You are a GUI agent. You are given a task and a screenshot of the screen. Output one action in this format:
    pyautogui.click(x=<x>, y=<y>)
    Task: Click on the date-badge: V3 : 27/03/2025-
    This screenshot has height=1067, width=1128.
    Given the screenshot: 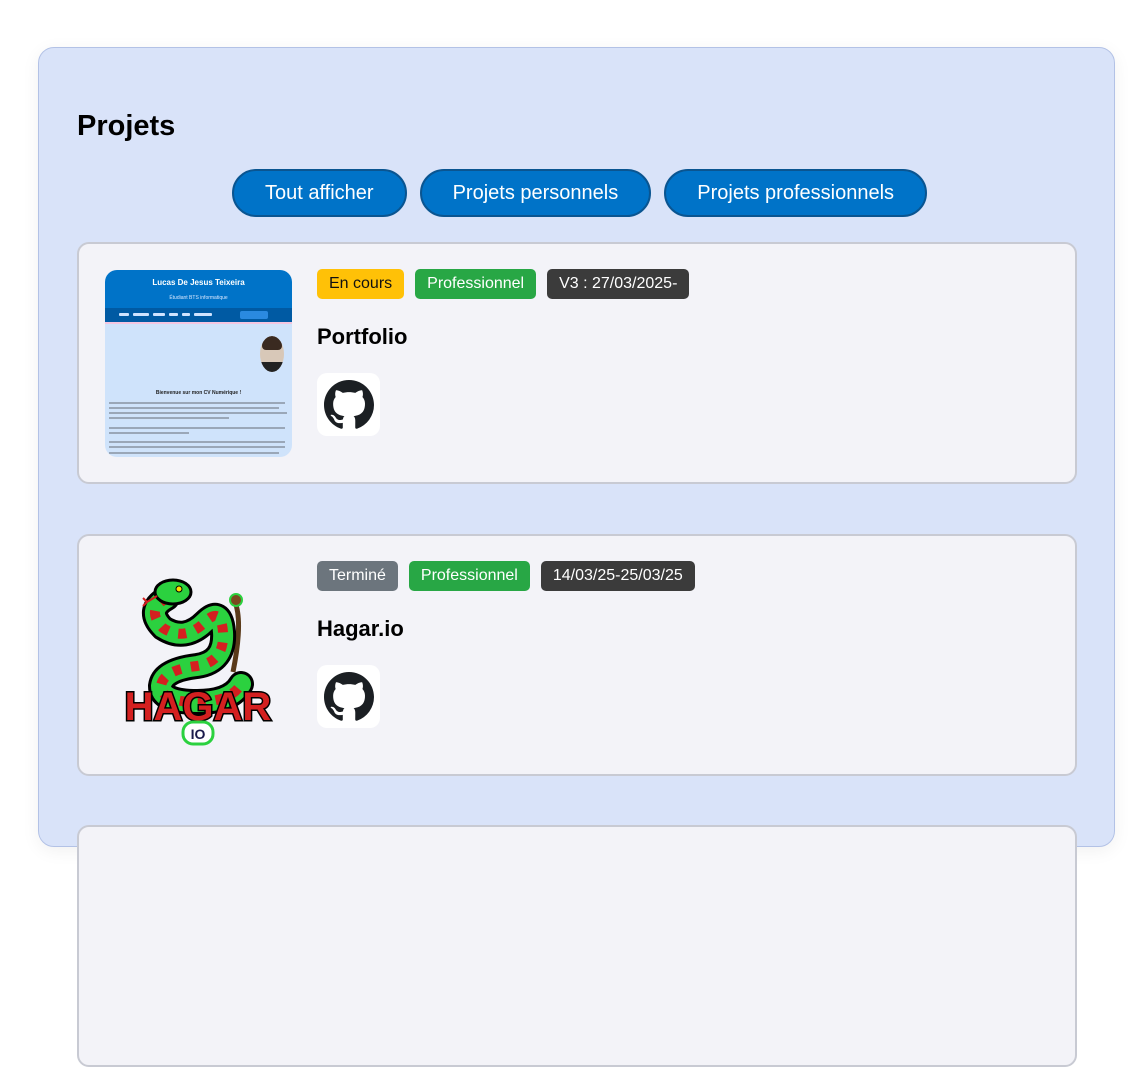 What is the action you would take?
    pyautogui.click(x=618, y=284)
    